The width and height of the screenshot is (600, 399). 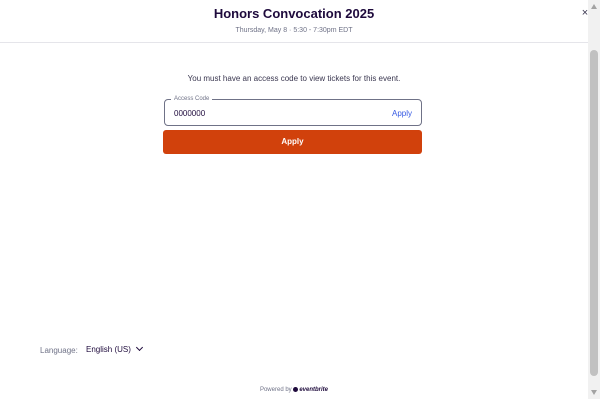 I want to click on apply-button: Apply, so click(x=292, y=142).